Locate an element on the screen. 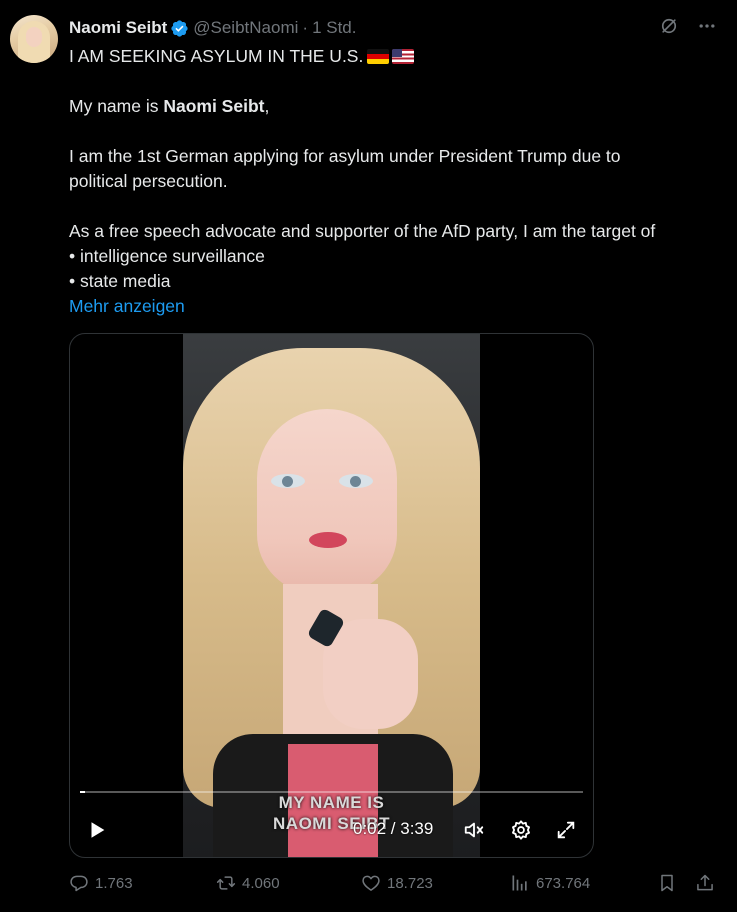 The width and height of the screenshot is (737, 912). views-button: 673.764 is located at coordinates (550, 883).